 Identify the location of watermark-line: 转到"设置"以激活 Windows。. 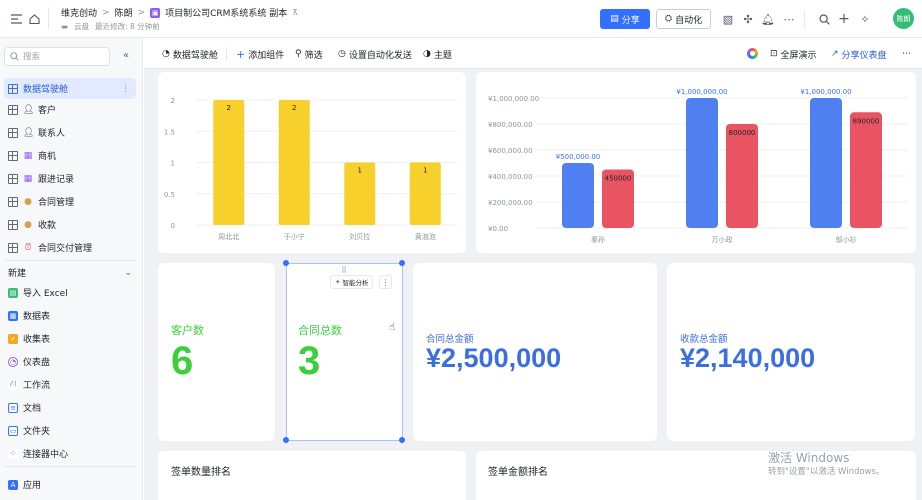
(826, 471).